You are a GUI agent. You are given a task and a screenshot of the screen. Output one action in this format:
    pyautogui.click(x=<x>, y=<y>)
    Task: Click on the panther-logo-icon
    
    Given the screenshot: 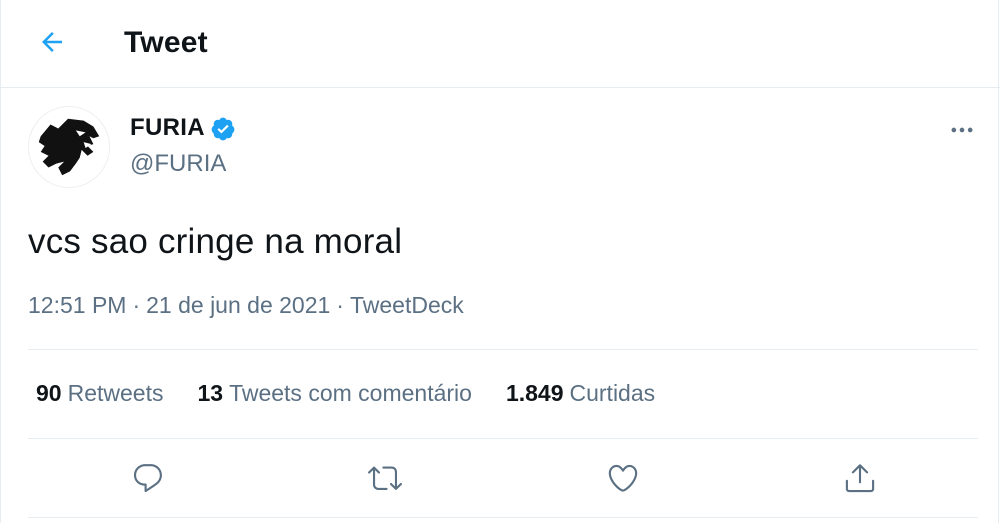 What is the action you would take?
    pyautogui.click(x=69, y=147)
    